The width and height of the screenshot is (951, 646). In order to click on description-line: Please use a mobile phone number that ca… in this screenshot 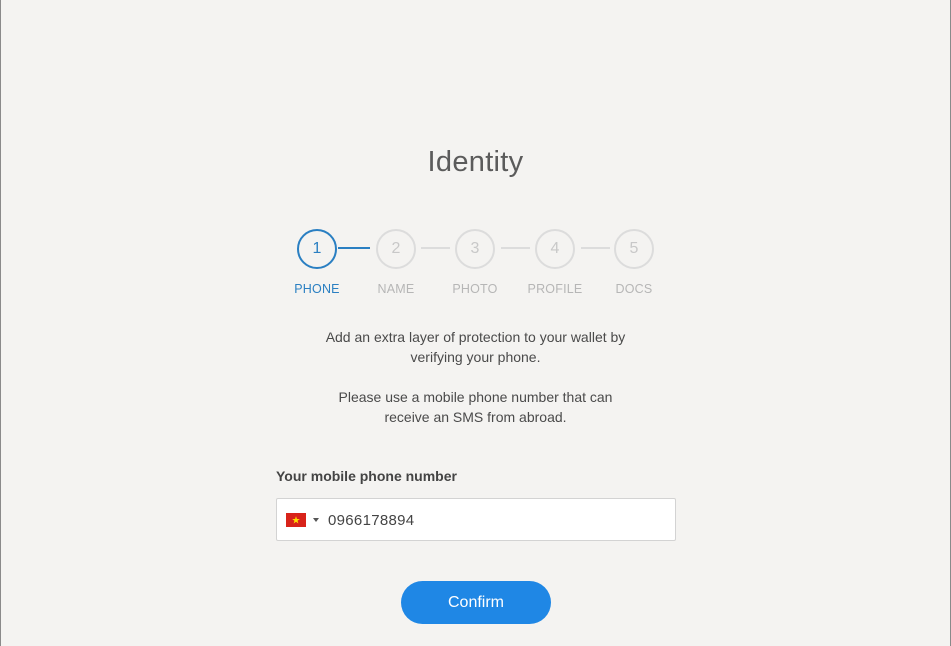, I will do `click(475, 397)`.